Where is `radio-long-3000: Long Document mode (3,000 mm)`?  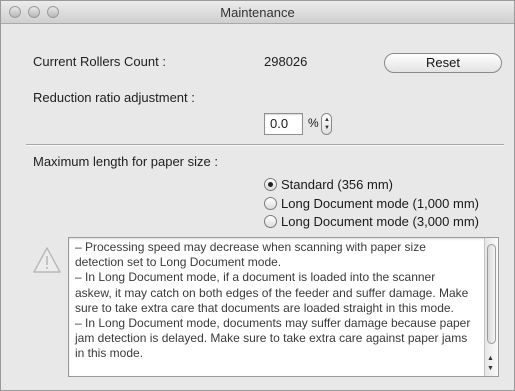 radio-long-3000: Long Document mode (3,000 mm) is located at coordinates (371, 221).